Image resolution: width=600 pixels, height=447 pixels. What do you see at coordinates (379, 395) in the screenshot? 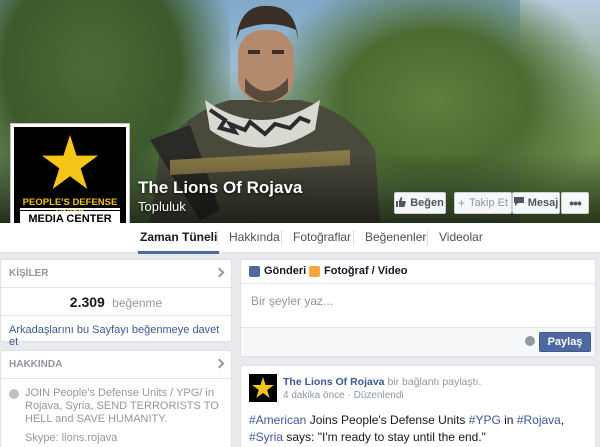
I see `post-edited: Düzenlendi` at bounding box center [379, 395].